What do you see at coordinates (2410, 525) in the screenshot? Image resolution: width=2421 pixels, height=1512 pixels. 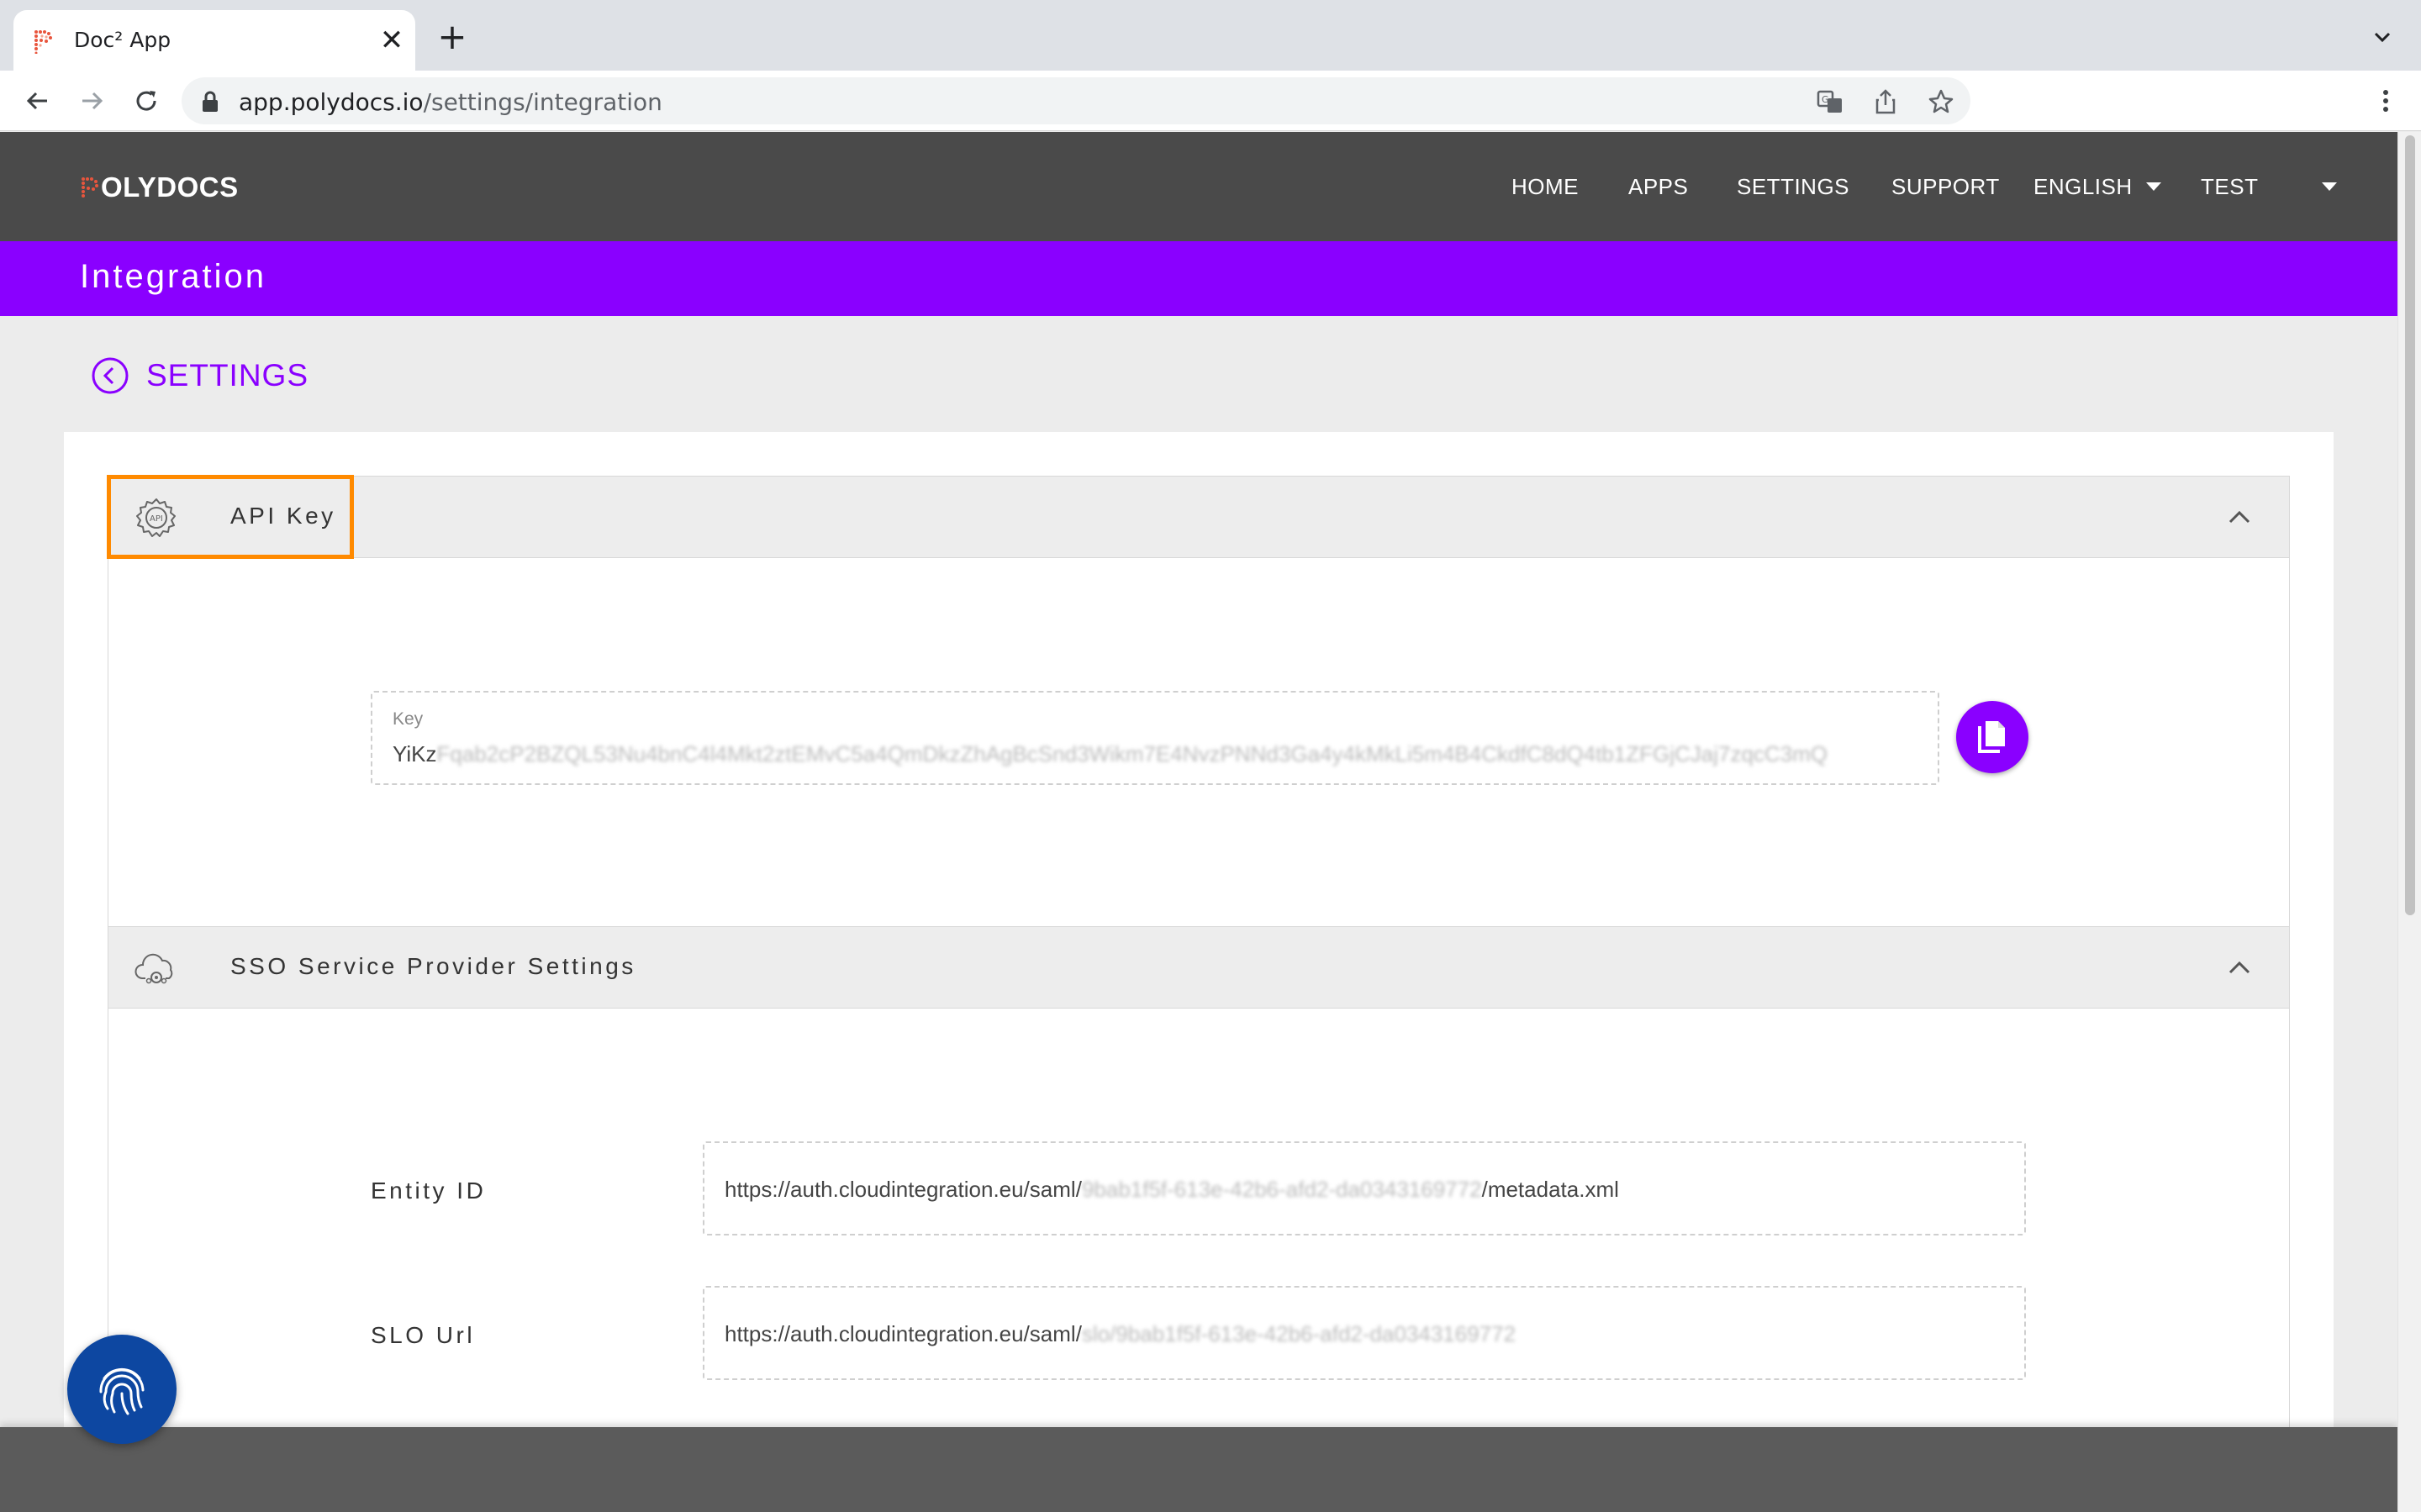 I see `scrollbar-thumb` at bounding box center [2410, 525].